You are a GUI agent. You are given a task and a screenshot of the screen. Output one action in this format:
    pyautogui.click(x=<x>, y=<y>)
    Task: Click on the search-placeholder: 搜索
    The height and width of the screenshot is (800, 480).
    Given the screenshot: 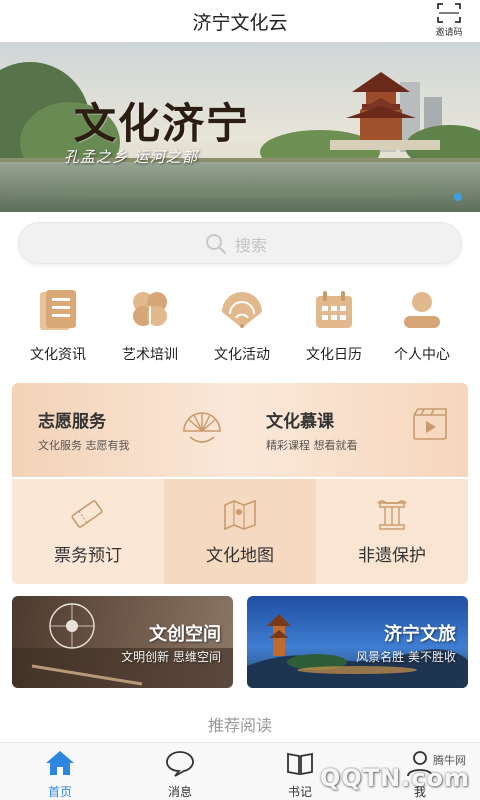 What is the action you would take?
    pyautogui.click(x=251, y=245)
    